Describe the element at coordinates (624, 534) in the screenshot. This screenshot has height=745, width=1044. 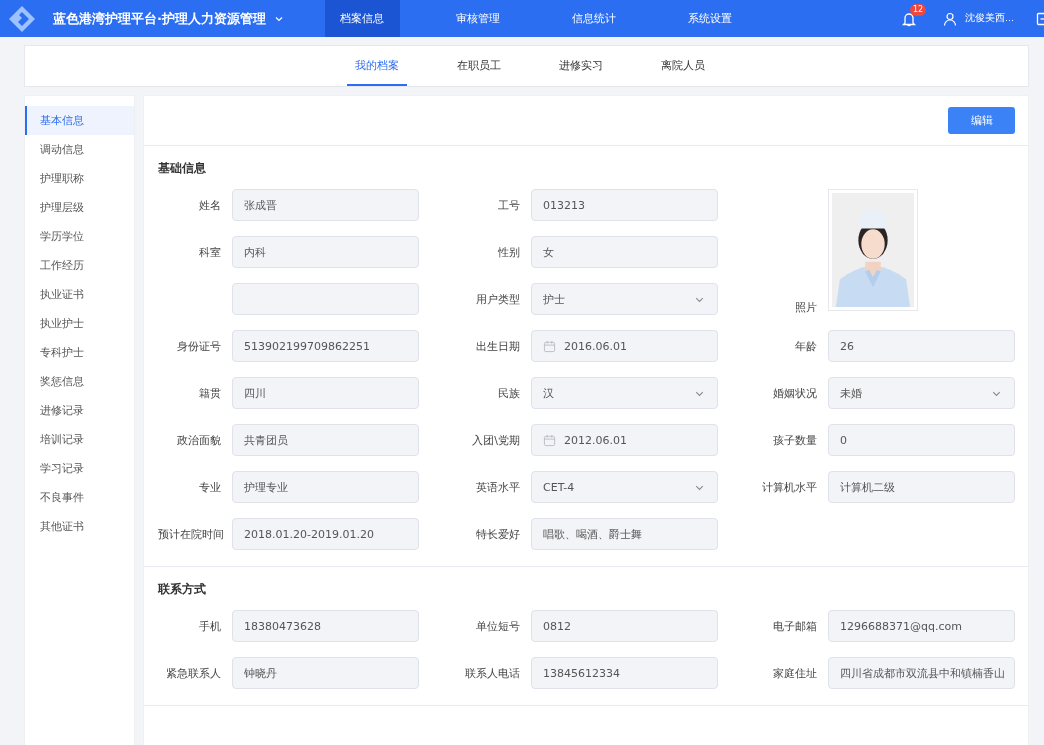
I see `input-field: 唱歌、喝酒、爵士舞` at that location.